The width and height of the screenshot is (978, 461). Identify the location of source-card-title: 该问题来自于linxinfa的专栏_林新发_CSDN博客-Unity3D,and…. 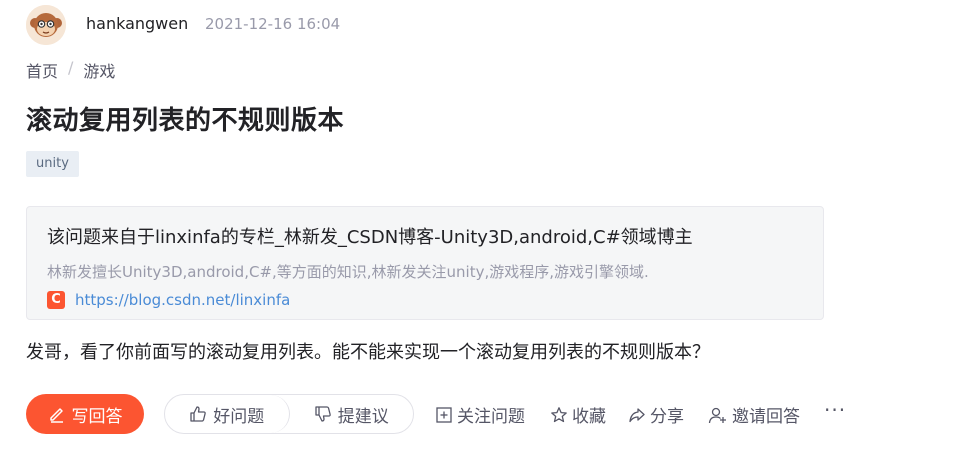
(370, 236).